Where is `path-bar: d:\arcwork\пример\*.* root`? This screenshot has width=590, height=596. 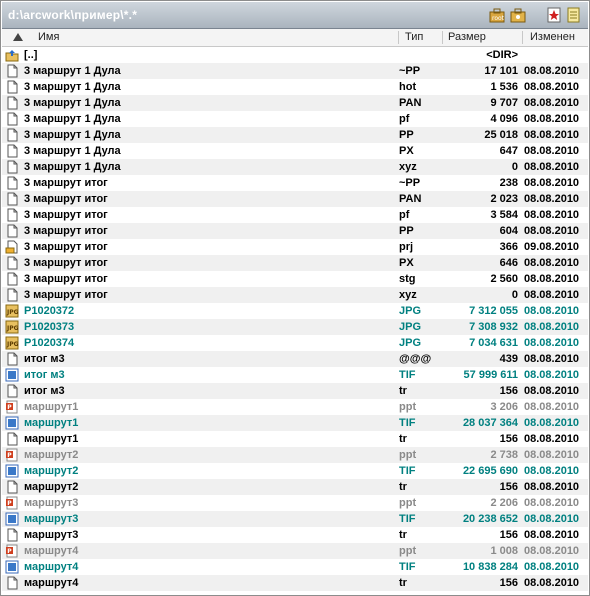 path-bar: d:\arcwork\пример\*.* root is located at coordinates (295, 15).